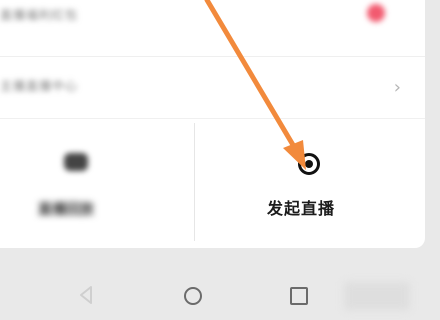 The height and width of the screenshot is (320, 440). Describe the element at coordinates (39, 86) in the screenshot. I see `settings-row-2-label: 主播直播中心` at that location.